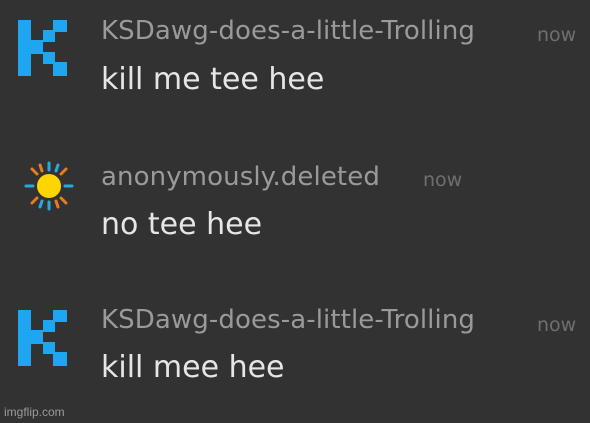 The width and height of the screenshot is (590, 423). I want to click on message-text: kill mee hee, so click(193, 367).